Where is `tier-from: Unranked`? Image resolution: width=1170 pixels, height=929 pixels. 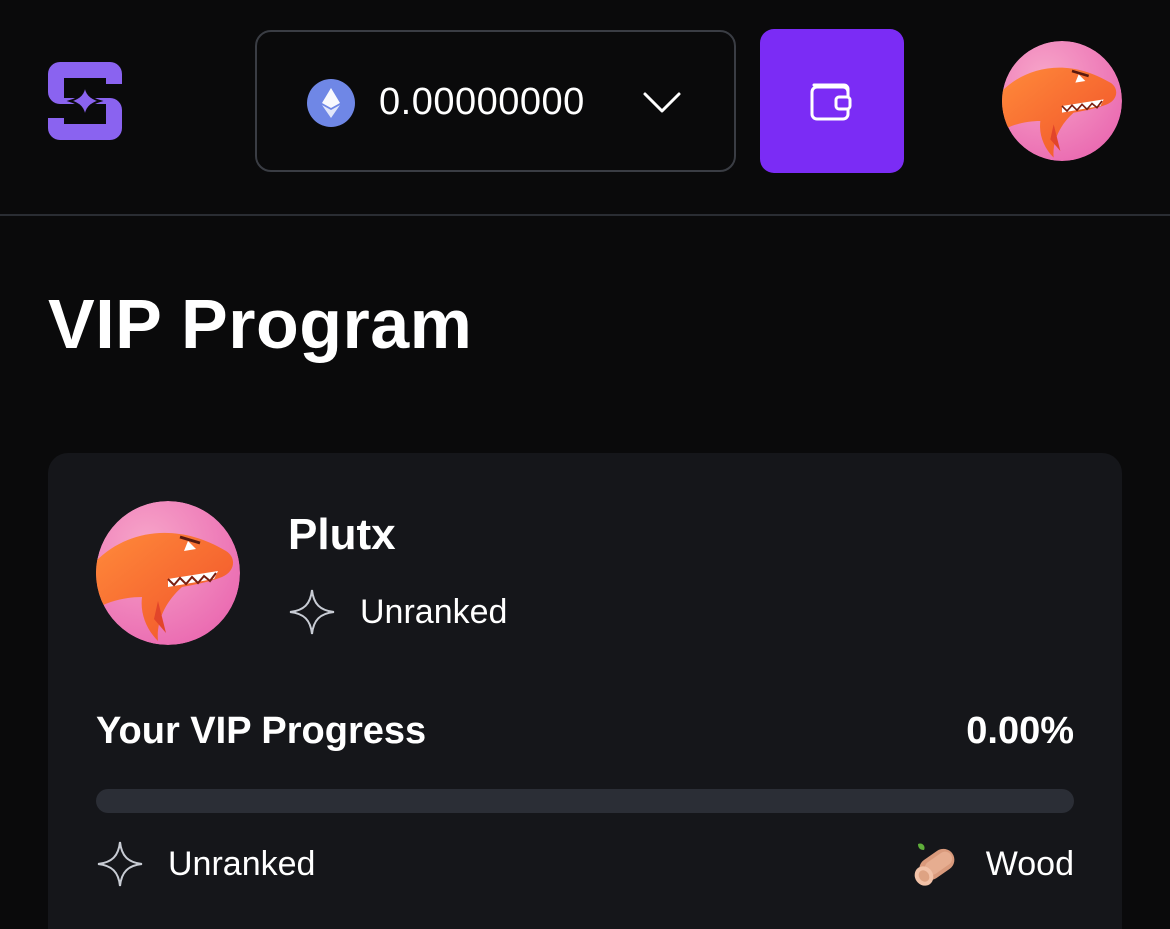
tier-from: Unranked is located at coordinates (205, 864).